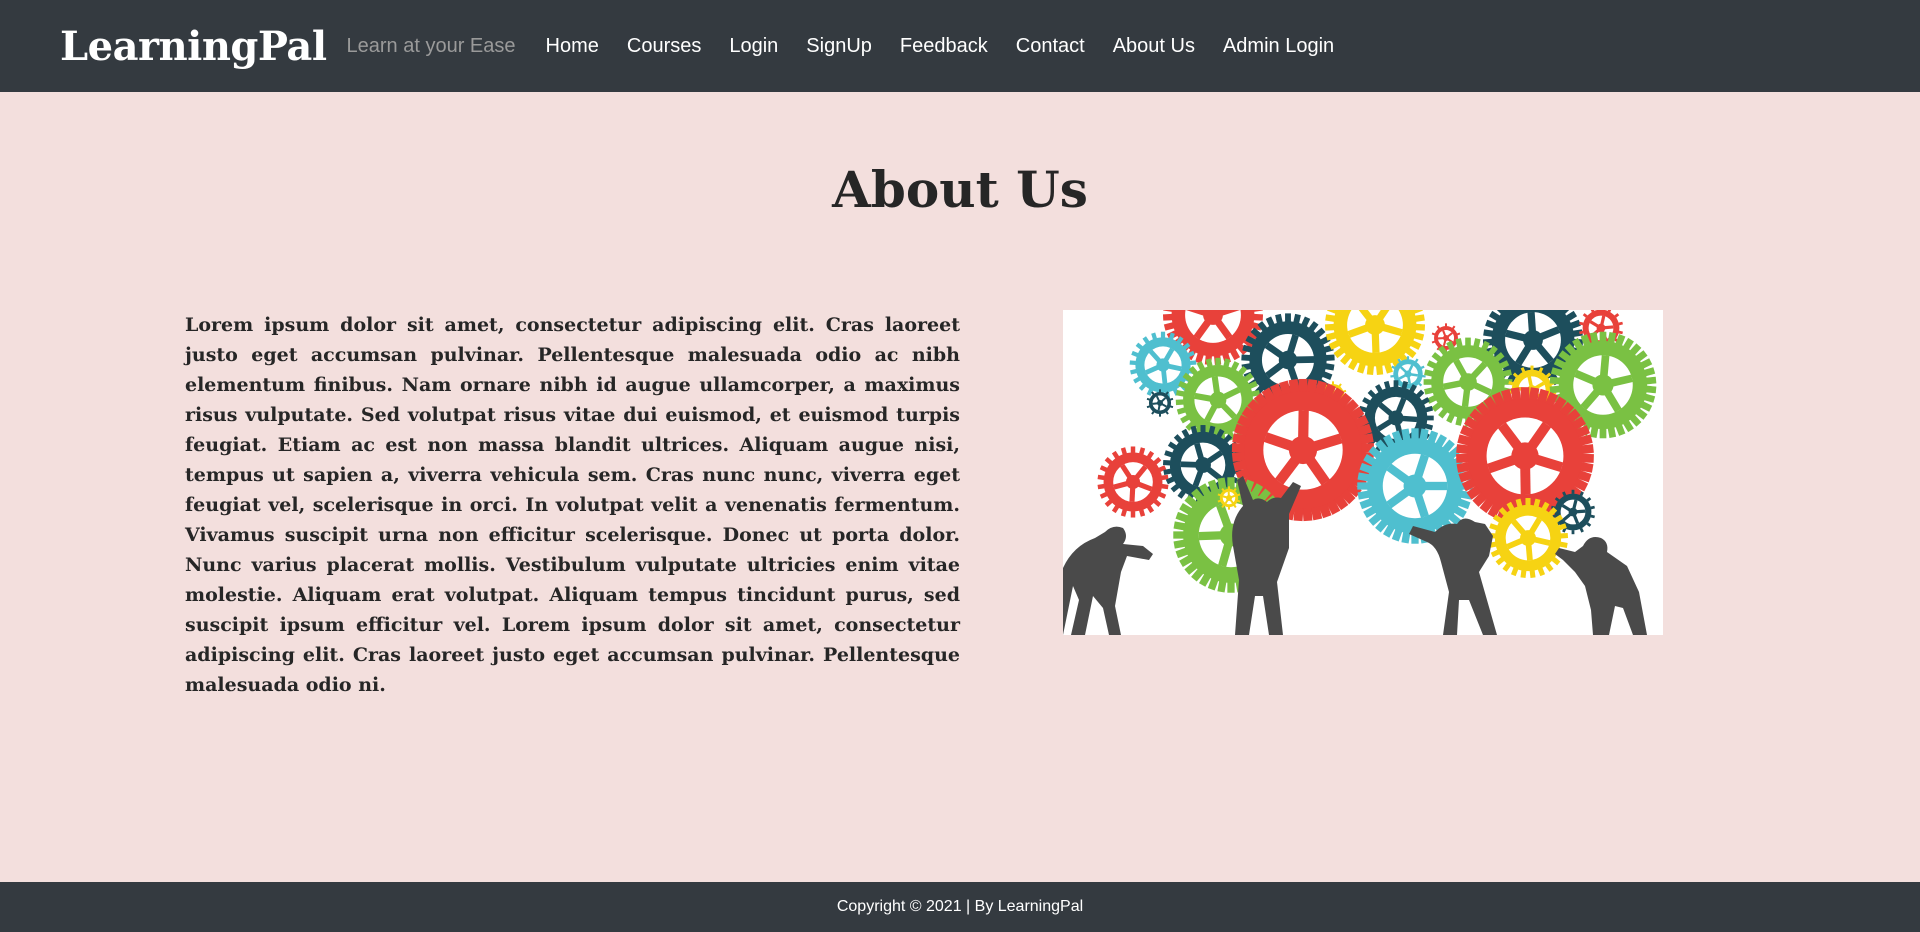  I want to click on teamwork-gears-illustration, so click(1363, 472).